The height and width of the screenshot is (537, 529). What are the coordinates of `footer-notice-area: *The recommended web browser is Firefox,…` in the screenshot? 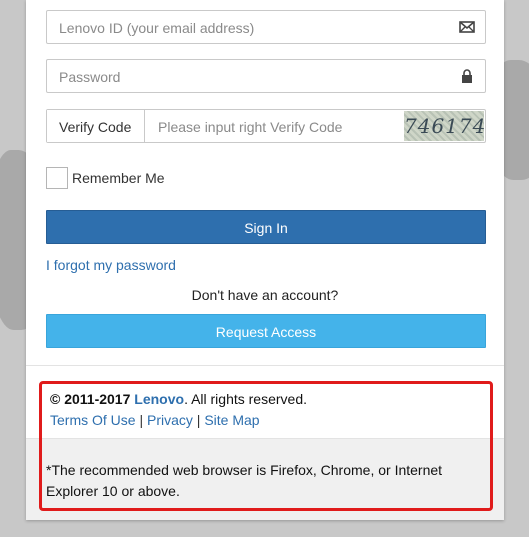 It's located at (265, 479).